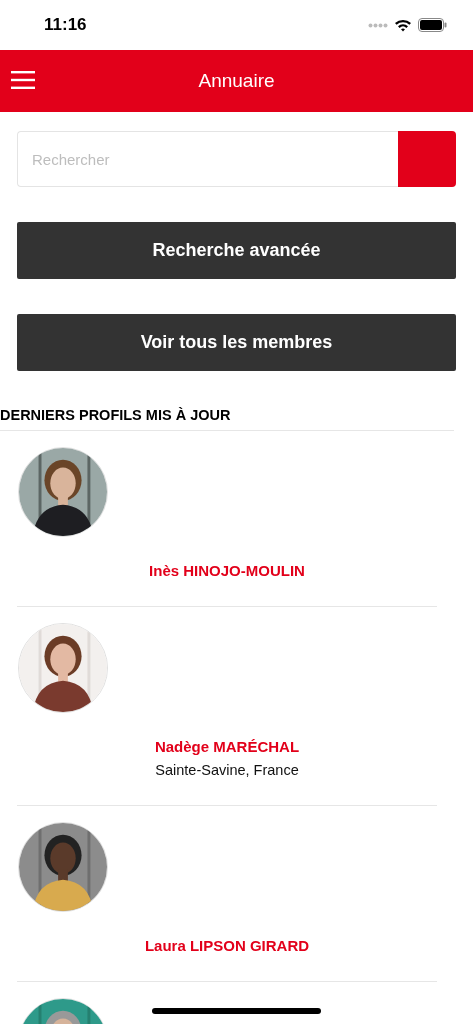 The image size is (473, 1024). What do you see at coordinates (236, 250) in the screenshot?
I see `action-button: Recherche avancée` at bounding box center [236, 250].